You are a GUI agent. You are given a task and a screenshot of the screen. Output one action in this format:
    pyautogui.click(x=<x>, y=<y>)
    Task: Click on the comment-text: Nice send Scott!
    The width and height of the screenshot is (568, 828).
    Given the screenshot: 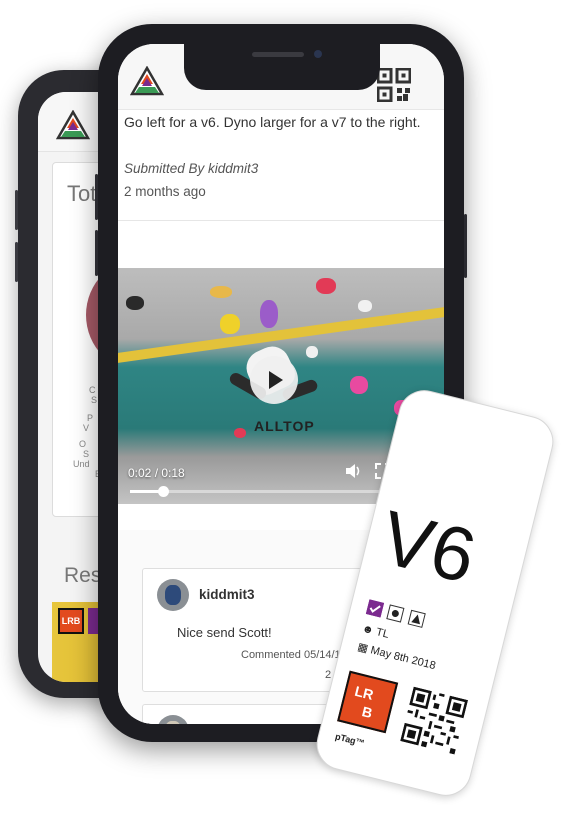 What is the action you would take?
    pyautogui.click(x=224, y=632)
    